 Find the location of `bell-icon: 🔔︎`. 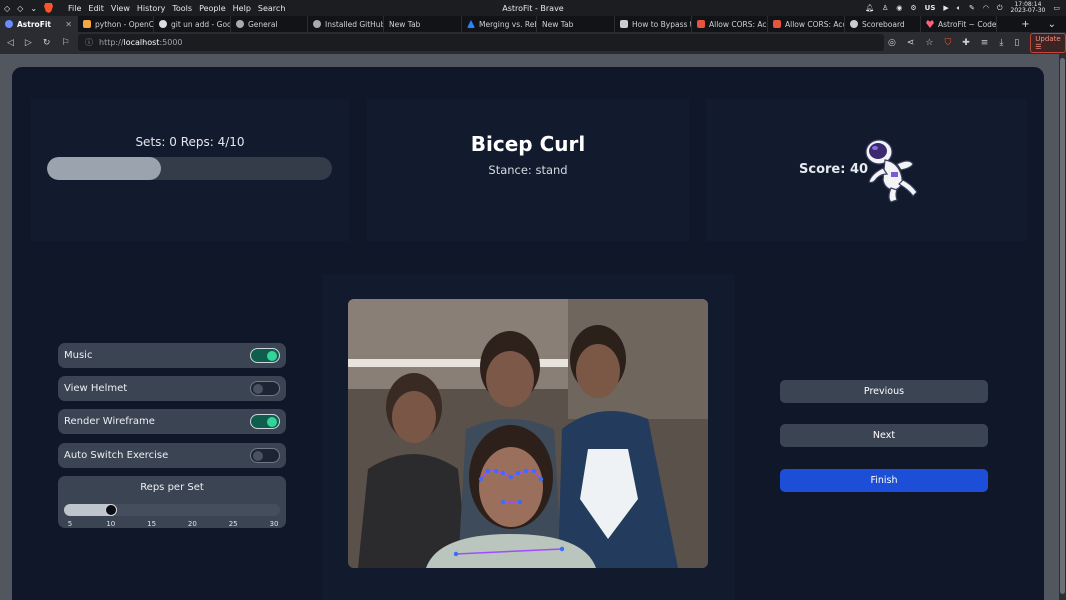

bell-icon: 🔔︎ is located at coordinates (869, 8).